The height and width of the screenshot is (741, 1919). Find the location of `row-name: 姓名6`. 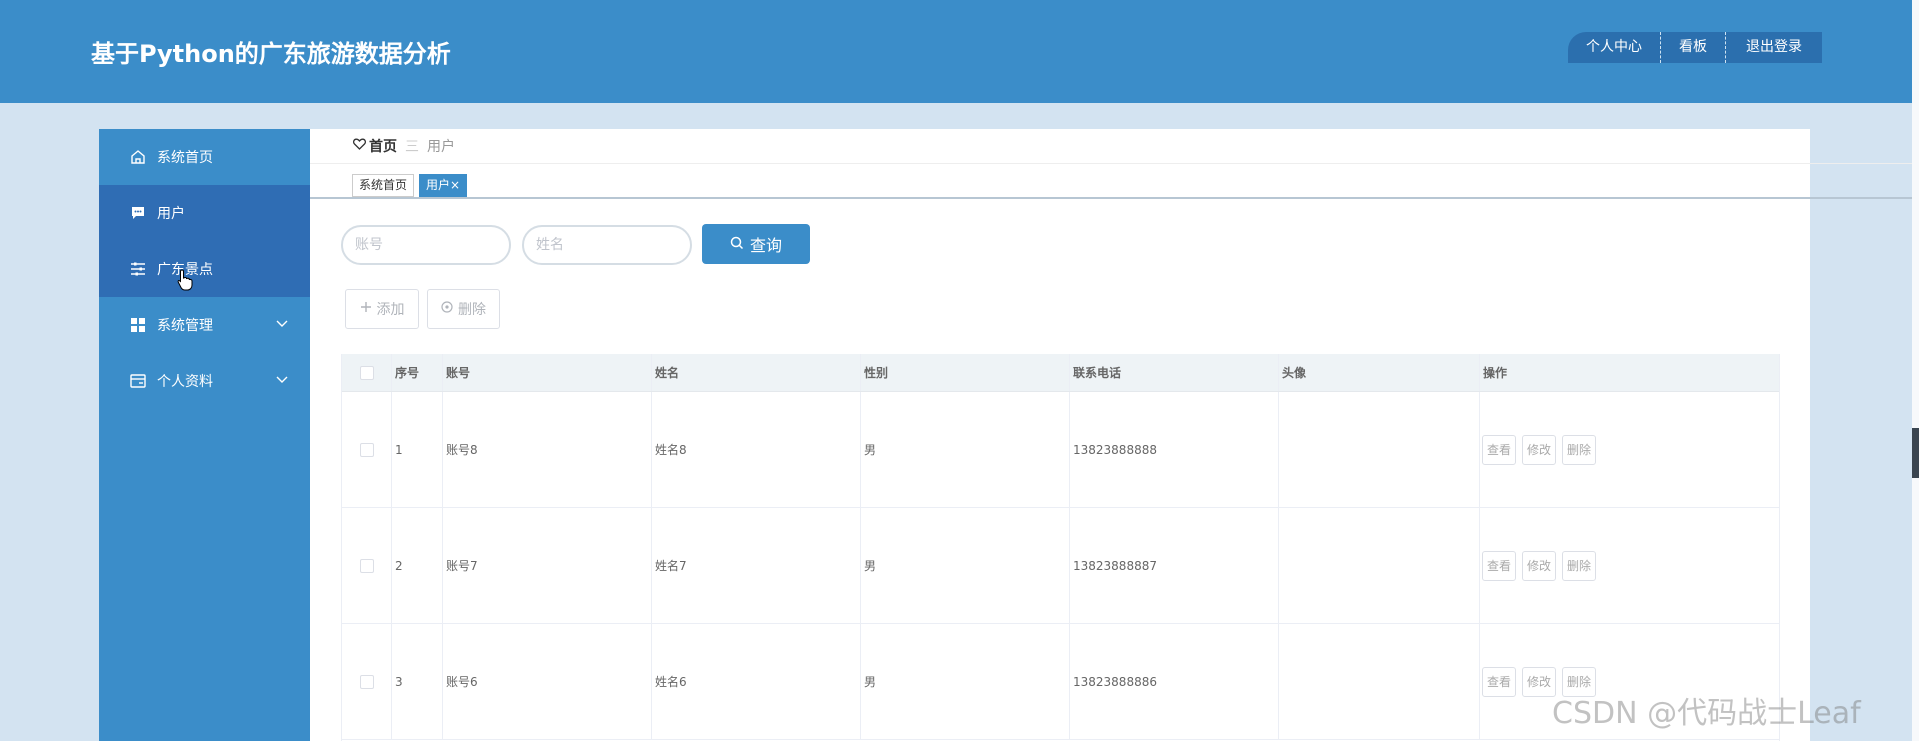

row-name: 姓名6 is located at coordinates (756, 681).